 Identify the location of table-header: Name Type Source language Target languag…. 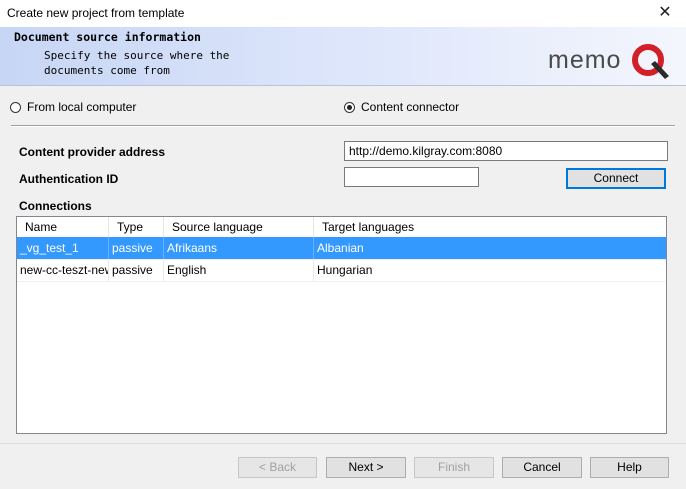
(341, 227).